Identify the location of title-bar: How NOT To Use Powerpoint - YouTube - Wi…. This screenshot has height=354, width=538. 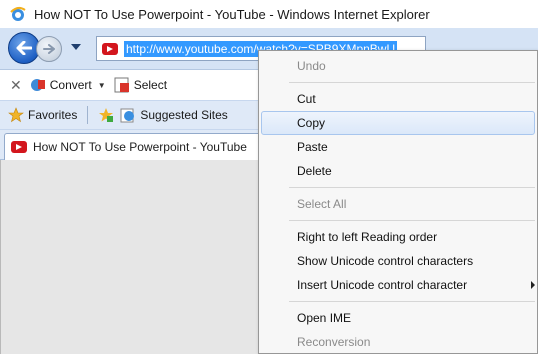
(269, 14).